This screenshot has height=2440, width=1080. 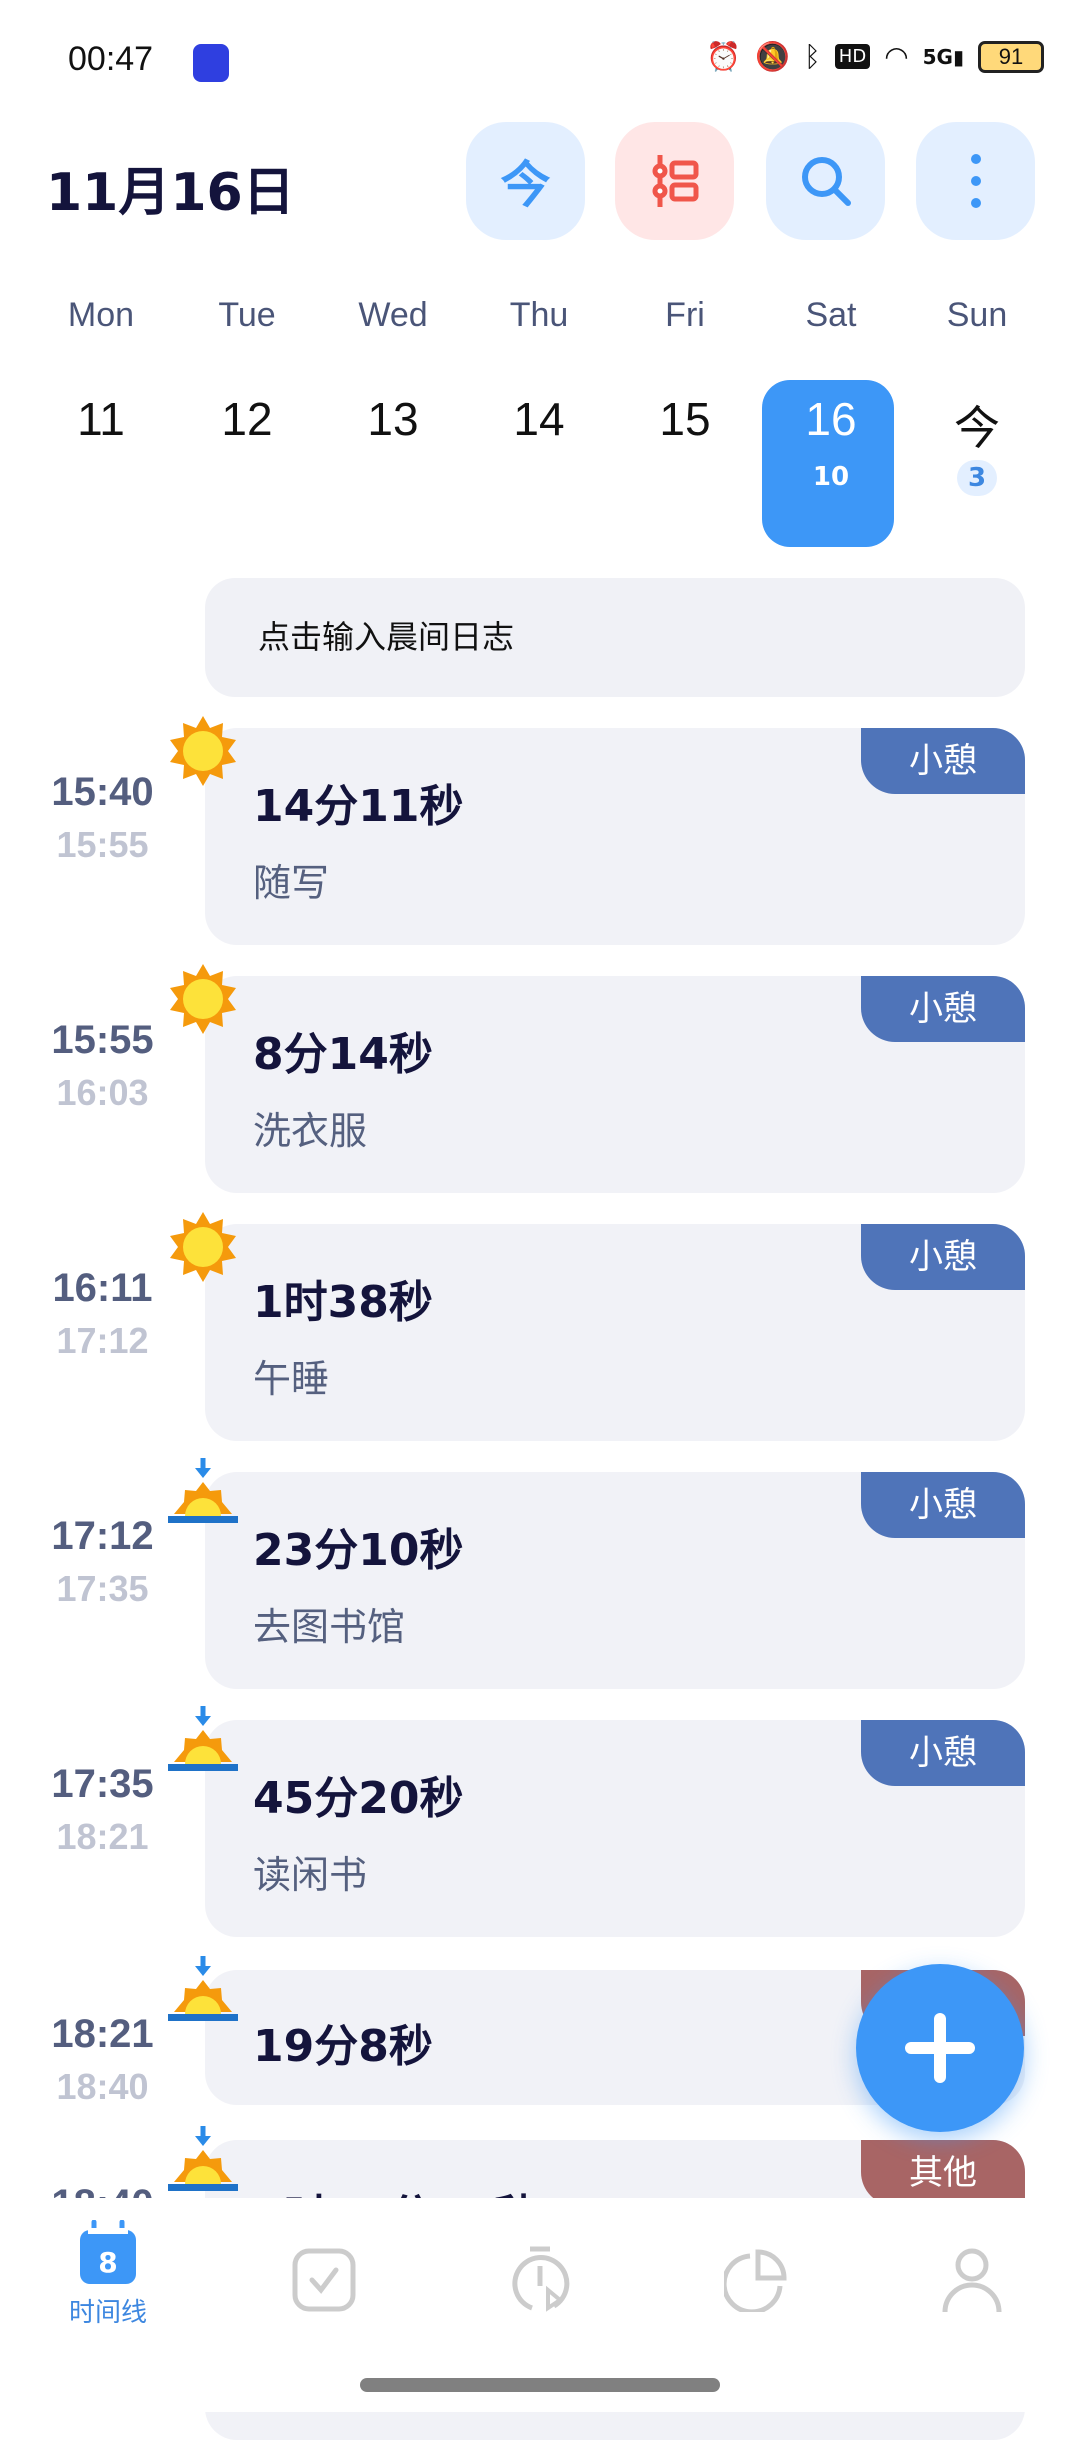 I want to click on entry-duration: 14分11秒, so click(x=358, y=806).